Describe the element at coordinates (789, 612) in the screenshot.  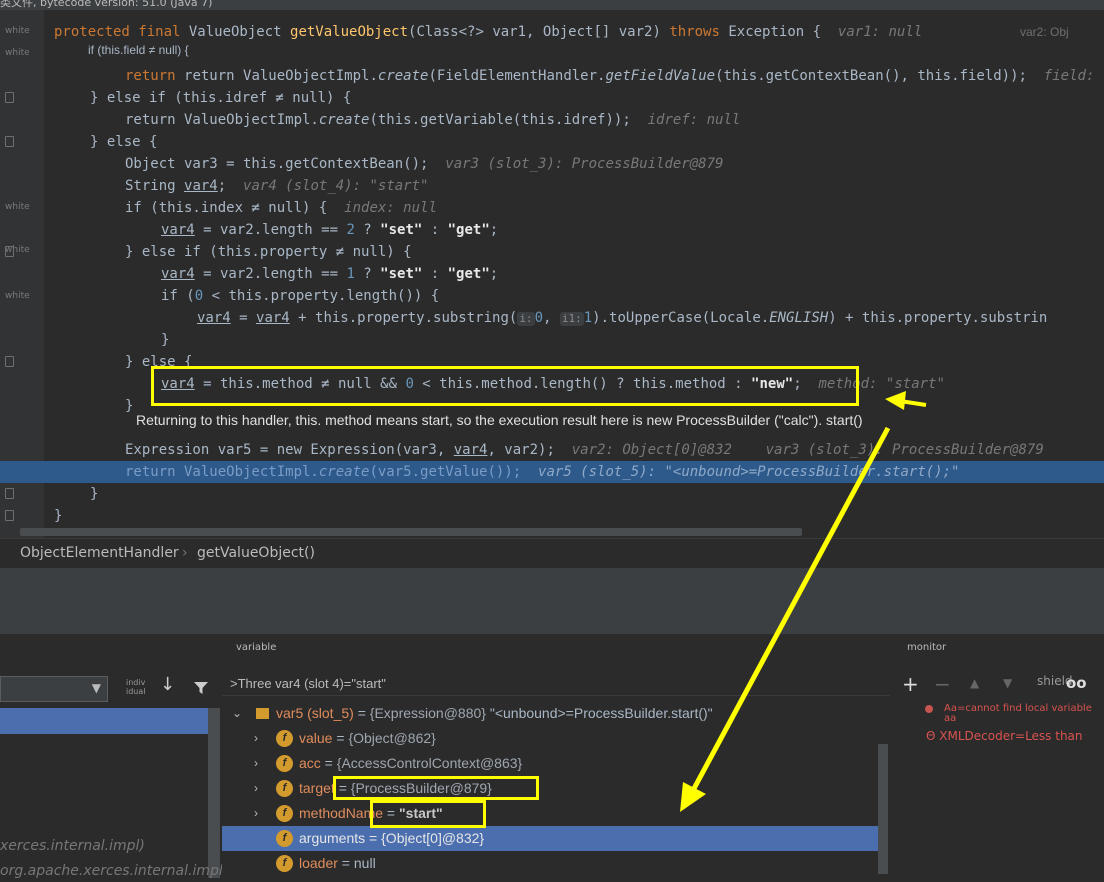
I see `arrow-to-variables` at that location.